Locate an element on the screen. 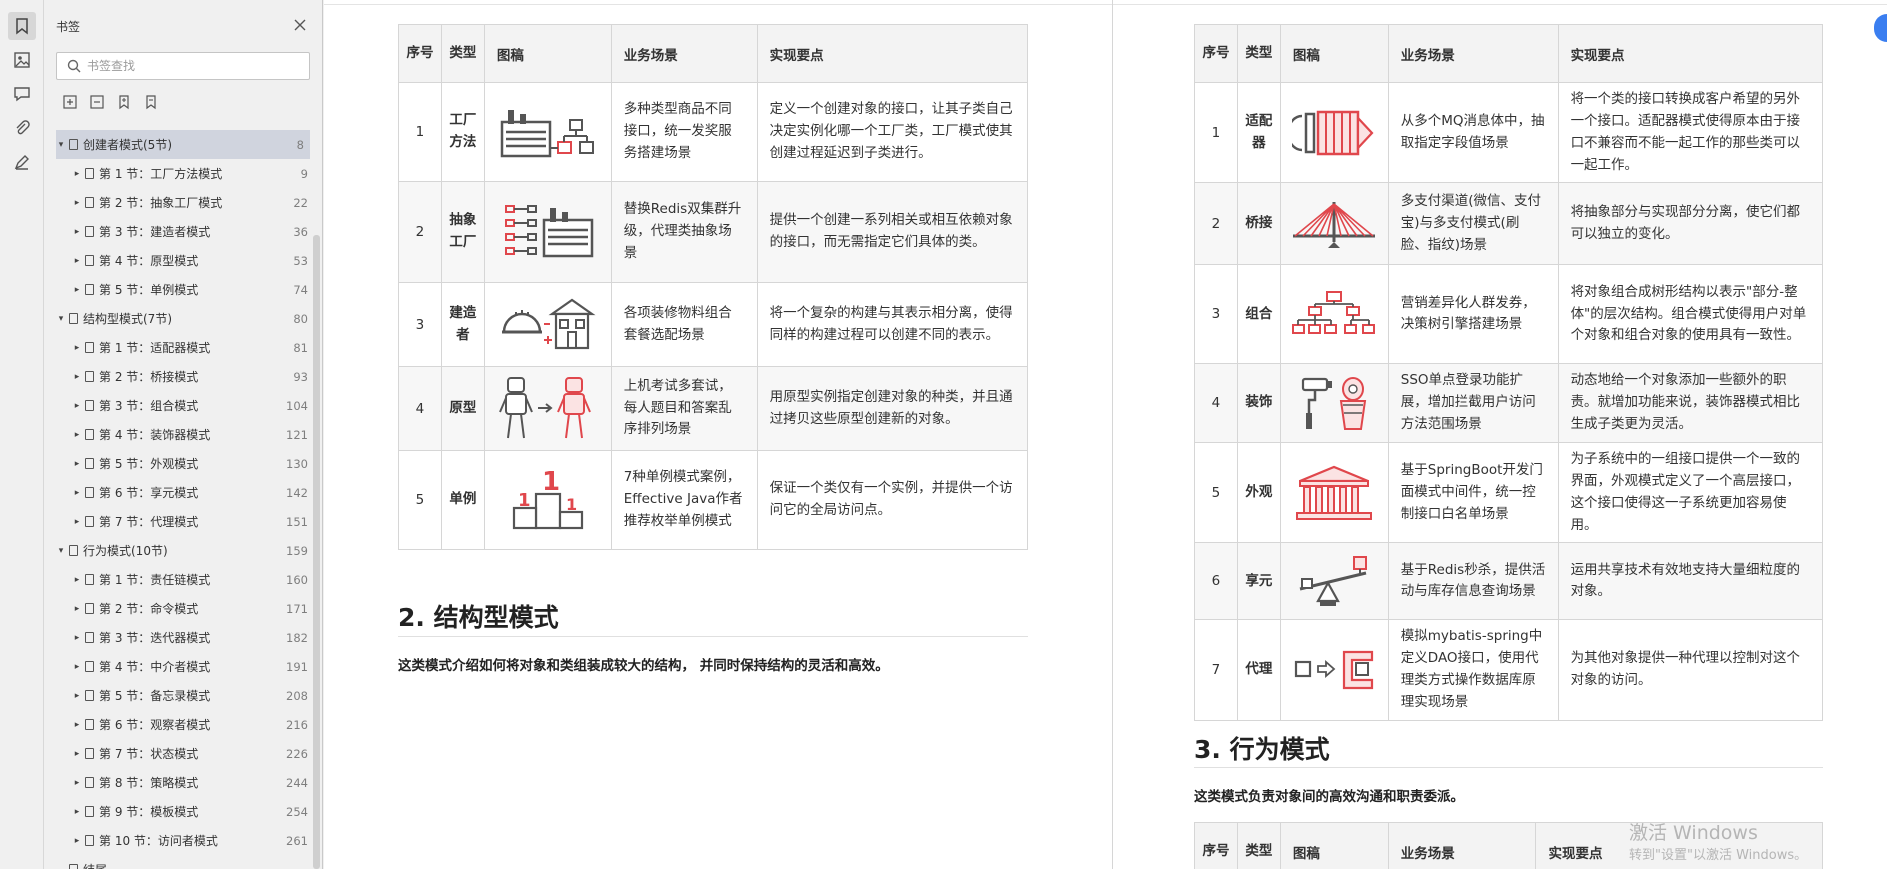 Image resolution: width=1887 pixels, height=869 pixels. bookmark-toolbar is located at coordinates (110, 102).